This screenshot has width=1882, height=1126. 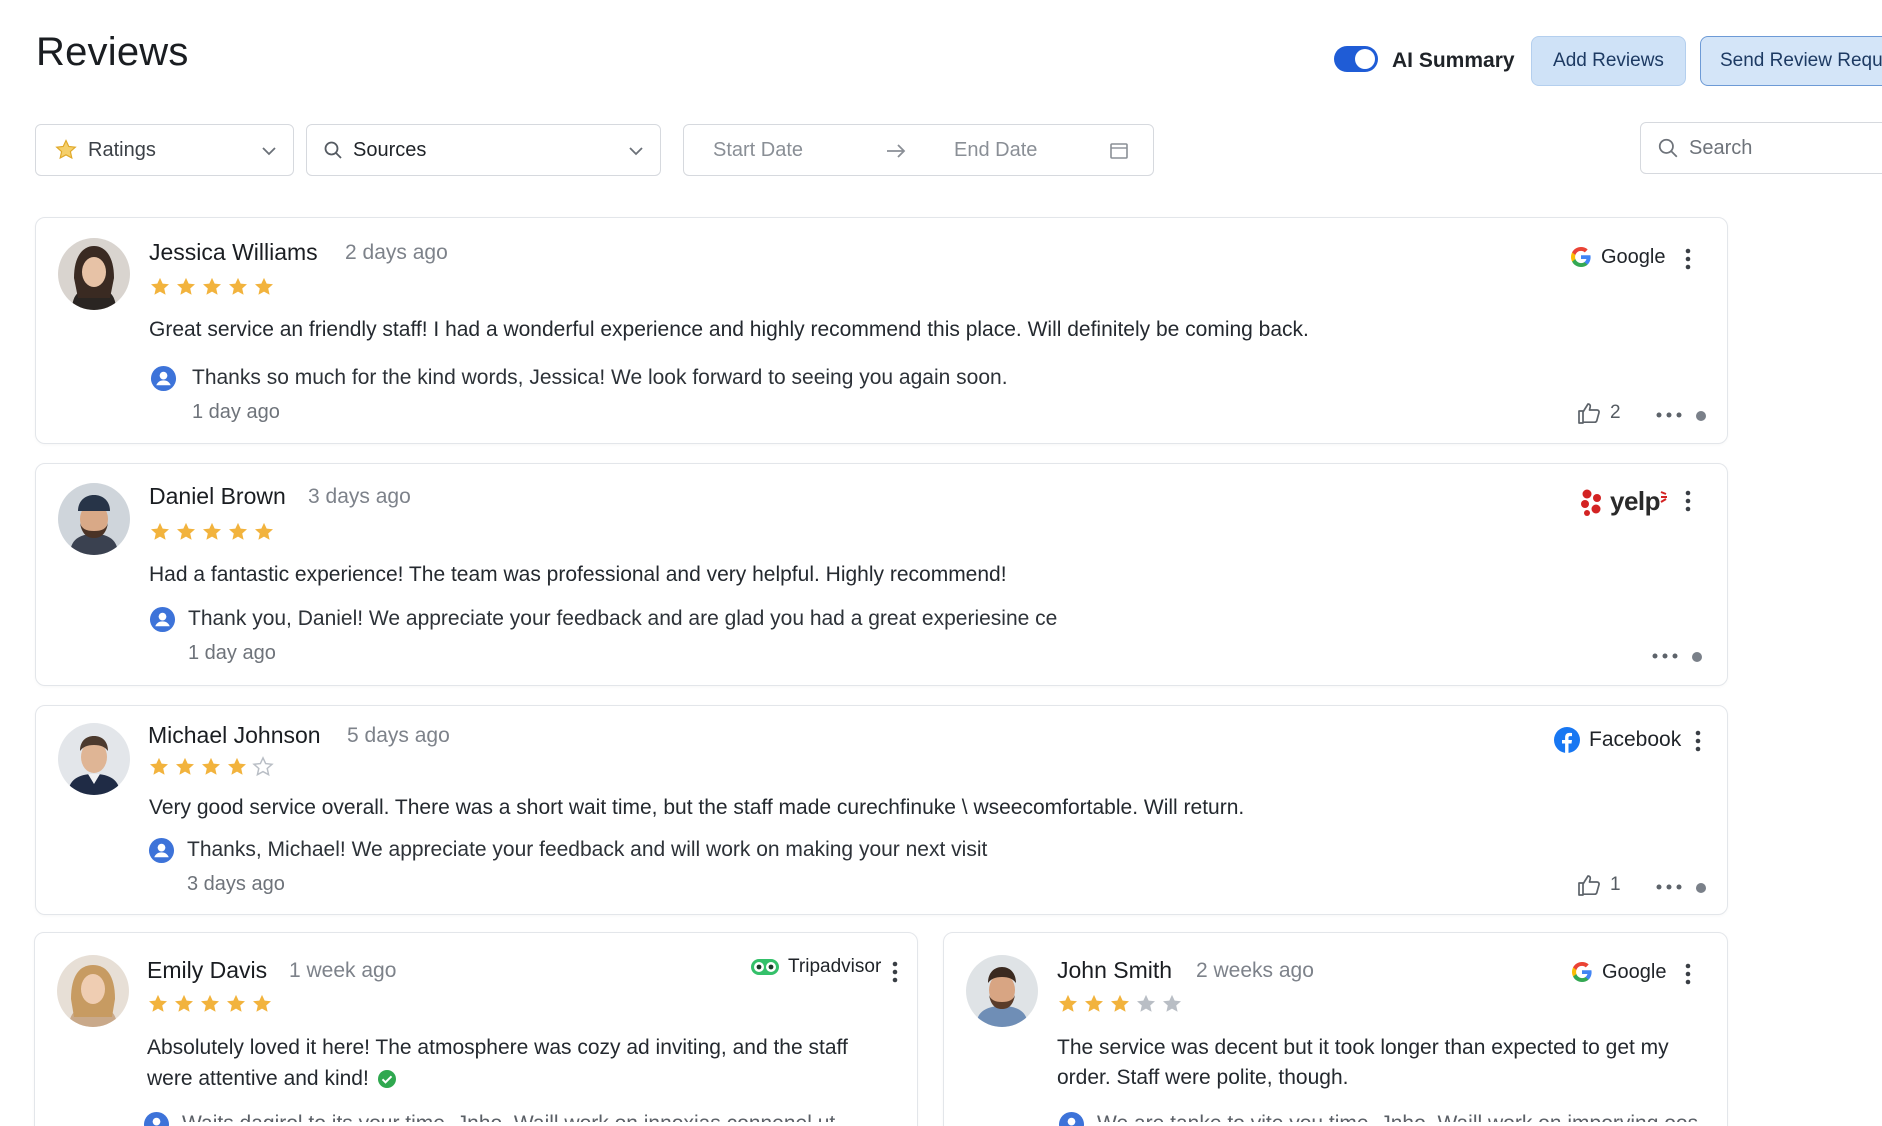 What do you see at coordinates (1720, 148) in the screenshot?
I see `search-placeholder: Search` at bounding box center [1720, 148].